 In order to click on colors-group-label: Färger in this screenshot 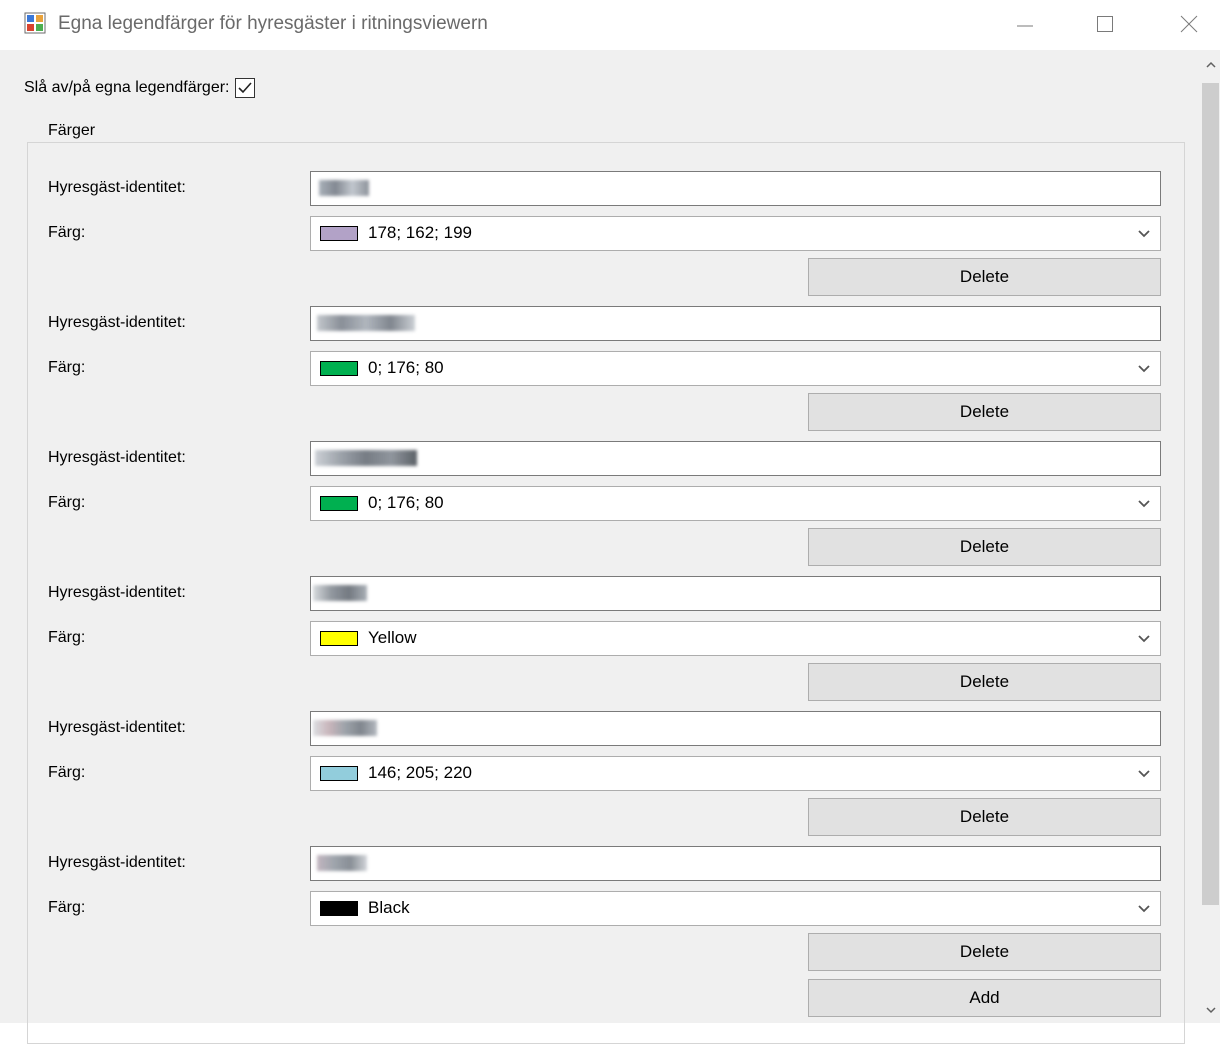, I will do `click(72, 131)`.